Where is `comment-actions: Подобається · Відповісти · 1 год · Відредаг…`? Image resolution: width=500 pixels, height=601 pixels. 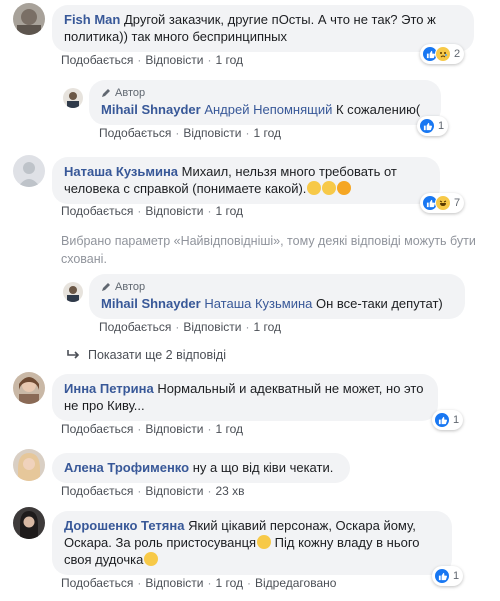
comment-actions: Подобається · Відповісти · 1 год · Відредаг… is located at coordinates (199, 583).